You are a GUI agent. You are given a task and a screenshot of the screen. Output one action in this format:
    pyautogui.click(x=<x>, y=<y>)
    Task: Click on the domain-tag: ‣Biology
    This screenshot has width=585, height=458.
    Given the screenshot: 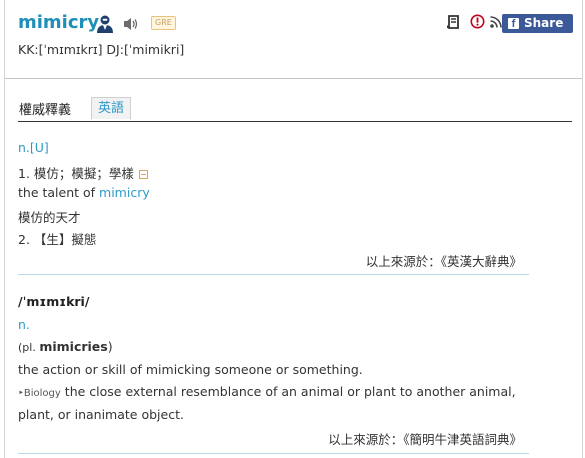 What is the action you would take?
    pyautogui.click(x=39, y=393)
    